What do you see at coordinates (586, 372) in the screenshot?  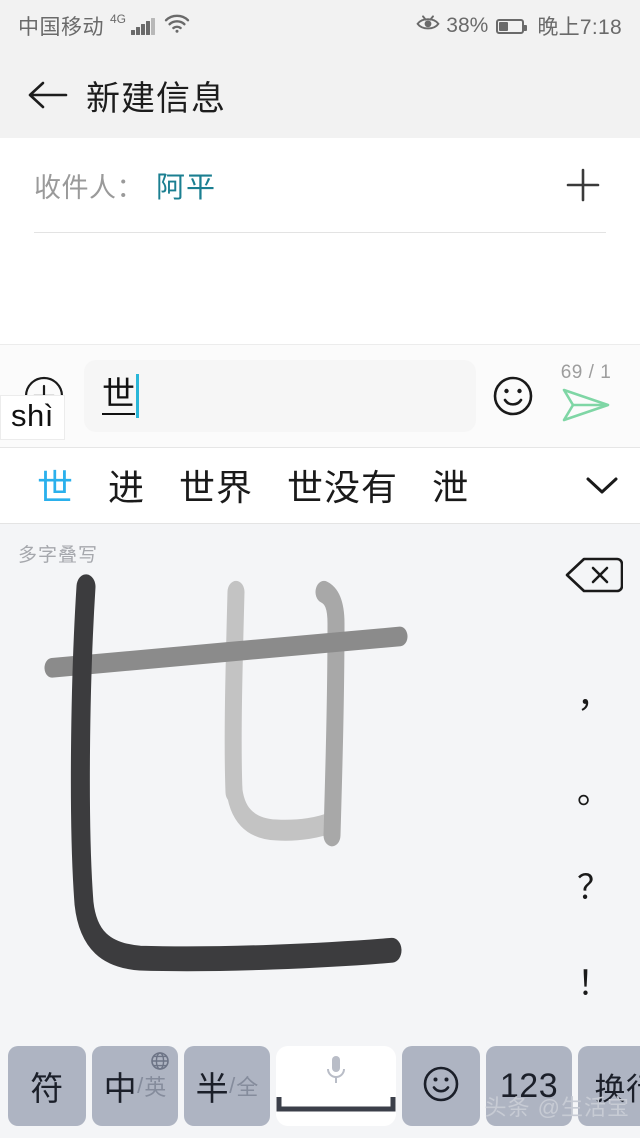 I see `character-counter: 69 / 1` at bounding box center [586, 372].